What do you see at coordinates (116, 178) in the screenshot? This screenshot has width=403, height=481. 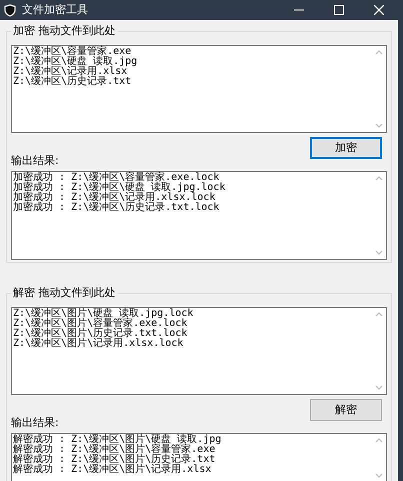 I see `text-line: 加密成功 : Z:\缓冲区\容量管家.exe.lock` at bounding box center [116, 178].